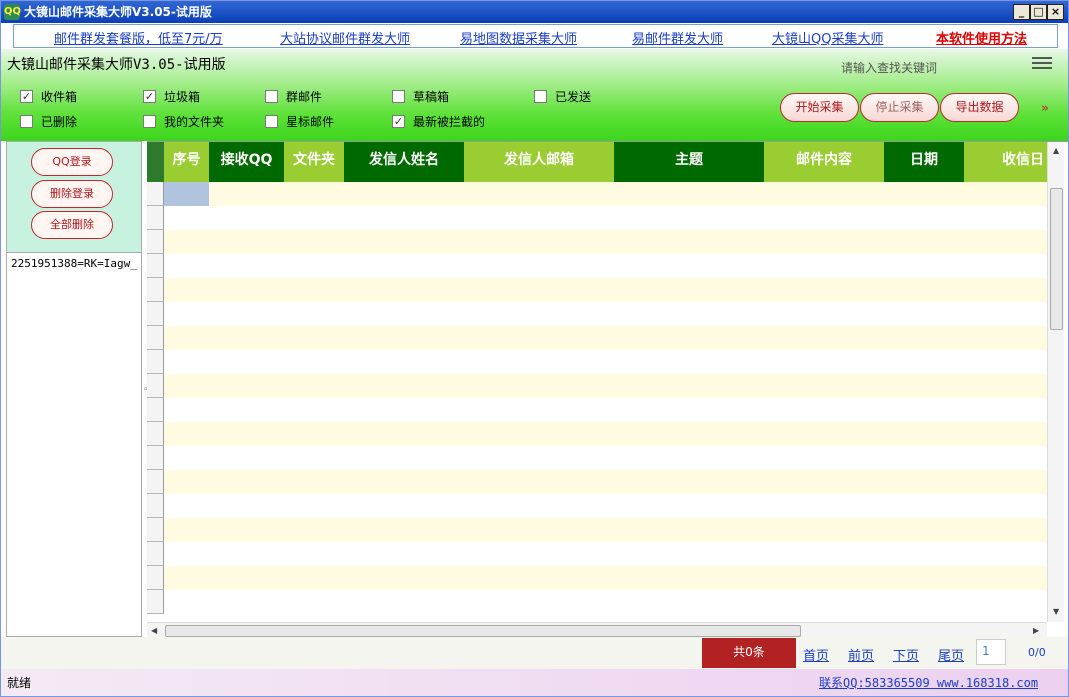  What do you see at coordinates (1038, 12) in the screenshot?
I see `maximize-button: □` at bounding box center [1038, 12].